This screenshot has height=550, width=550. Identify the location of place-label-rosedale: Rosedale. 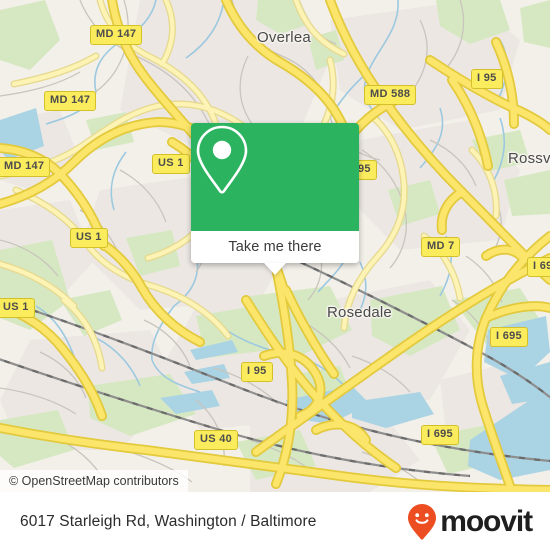
(359, 312).